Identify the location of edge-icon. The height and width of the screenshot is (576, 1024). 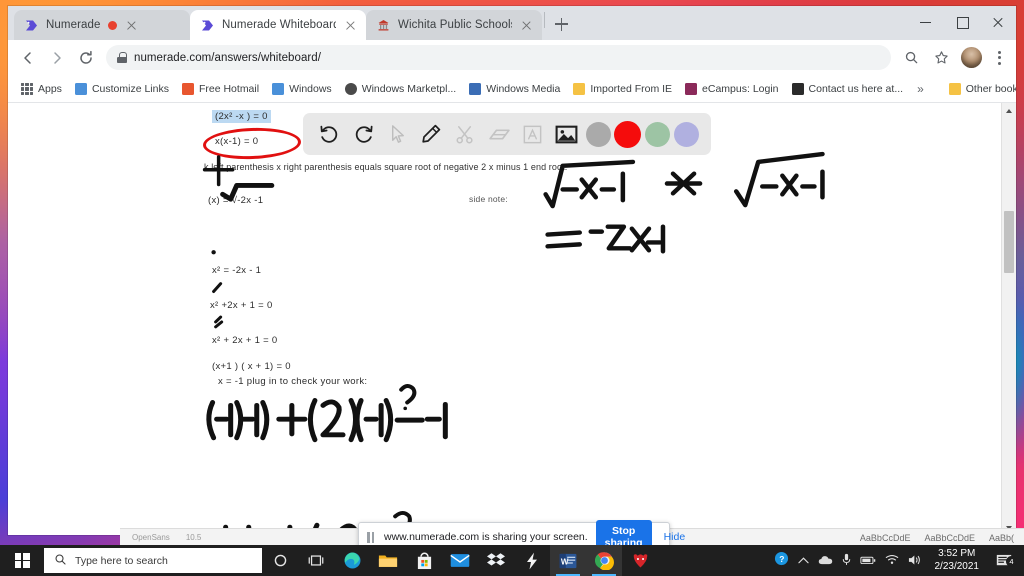
(352, 560).